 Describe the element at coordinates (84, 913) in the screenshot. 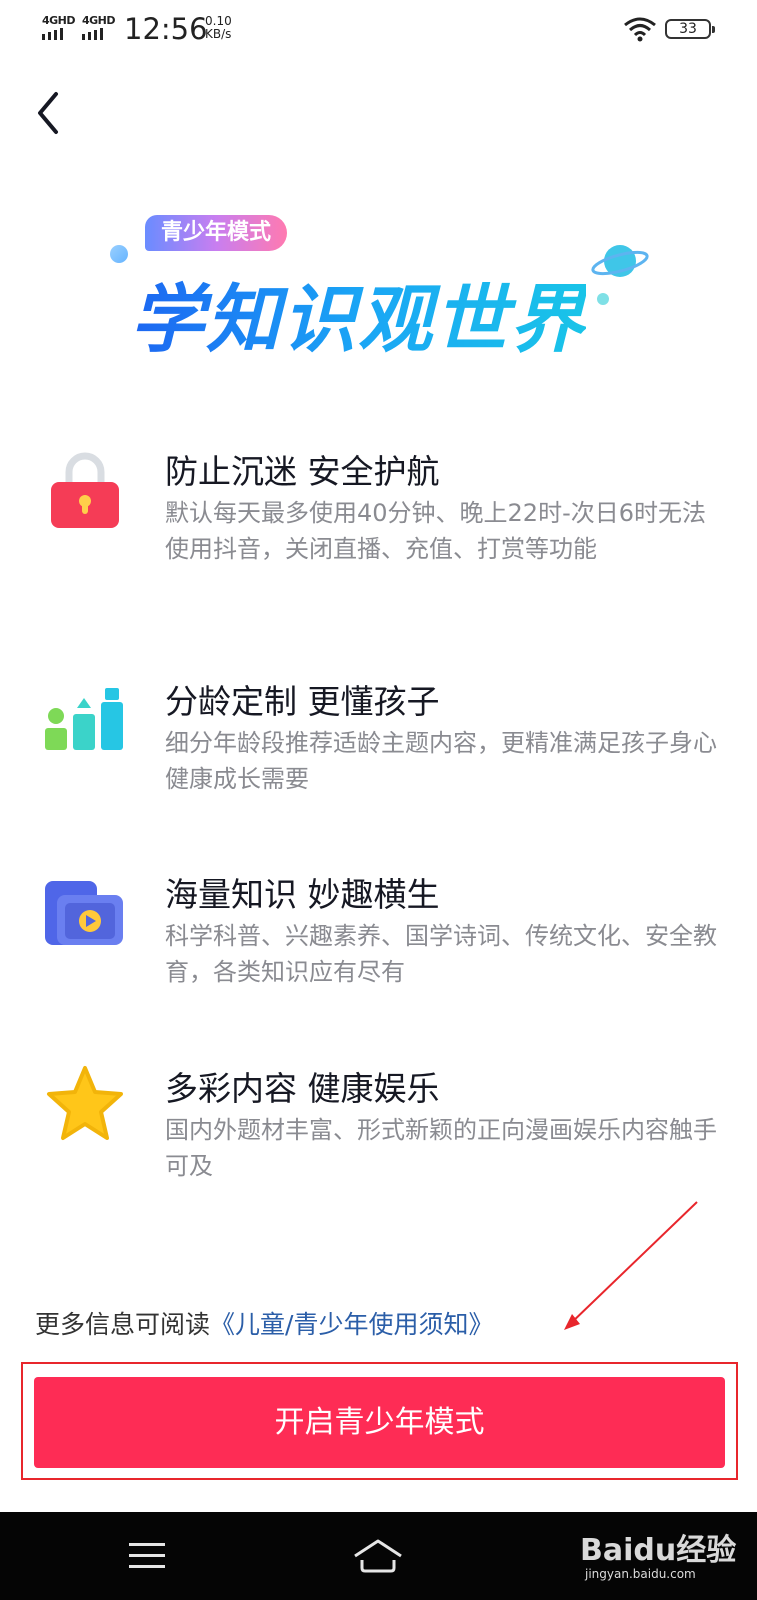

I see `video-folder-icon` at that location.